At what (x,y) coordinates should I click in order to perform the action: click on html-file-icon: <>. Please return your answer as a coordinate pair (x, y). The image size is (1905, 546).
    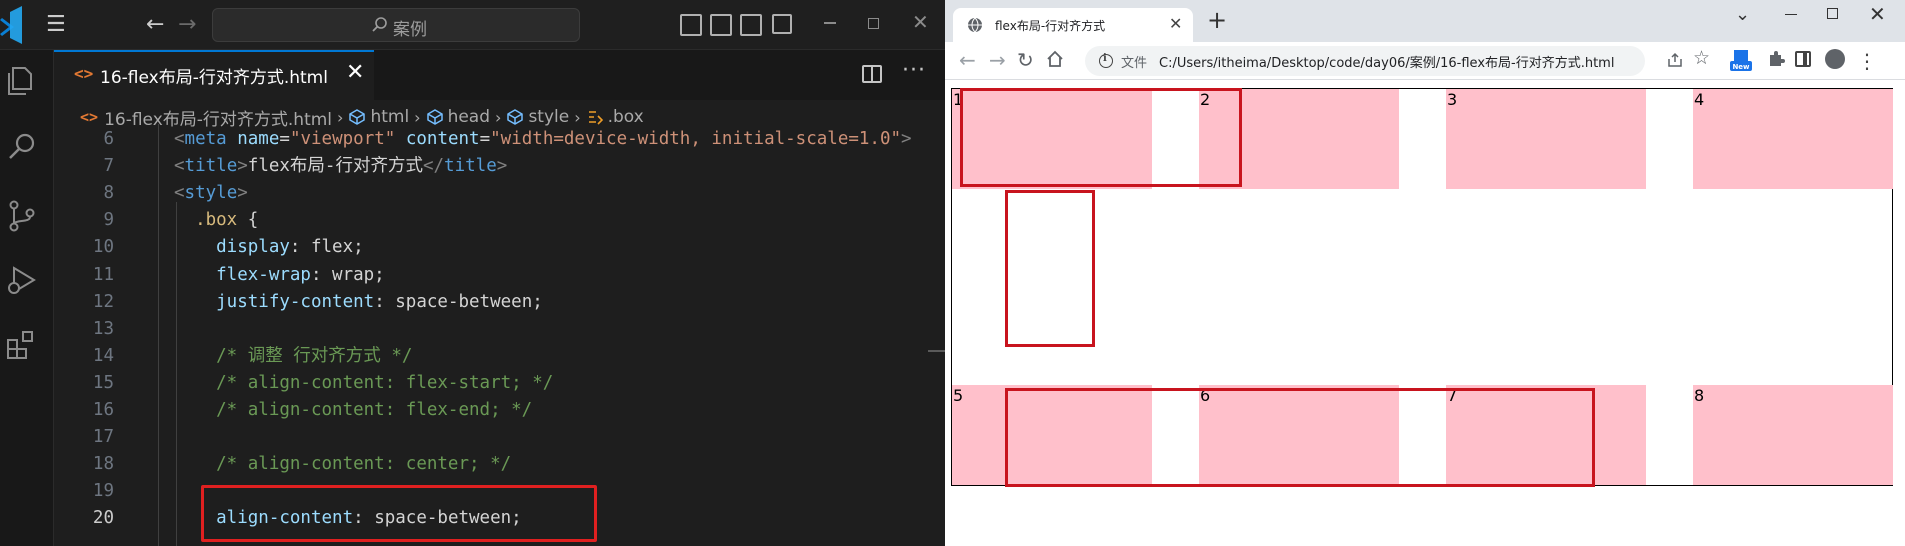
    Looking at the image, I should click on (84, 73).